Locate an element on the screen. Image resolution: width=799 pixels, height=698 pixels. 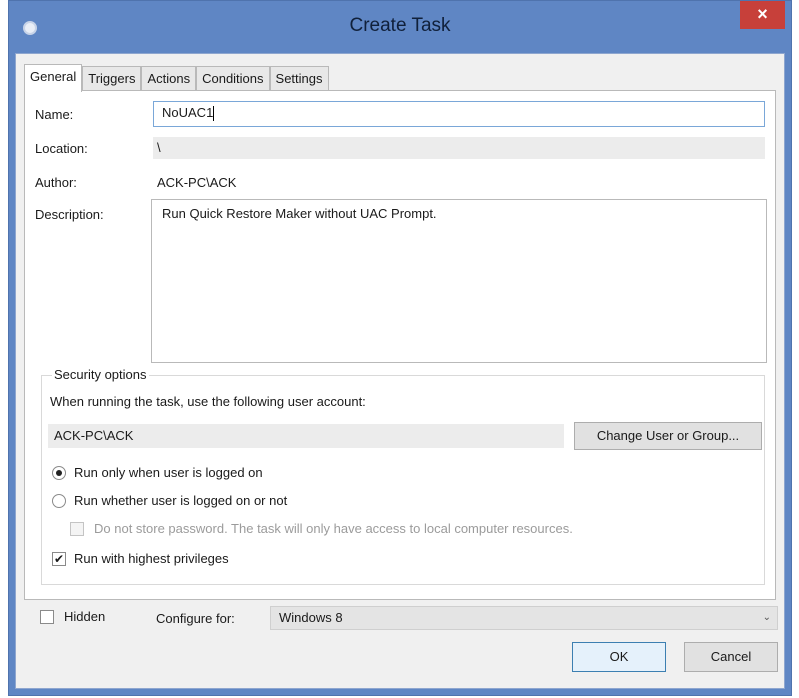
user-account-field: ACK-PC\ACK is located at coordinates (306, 436).